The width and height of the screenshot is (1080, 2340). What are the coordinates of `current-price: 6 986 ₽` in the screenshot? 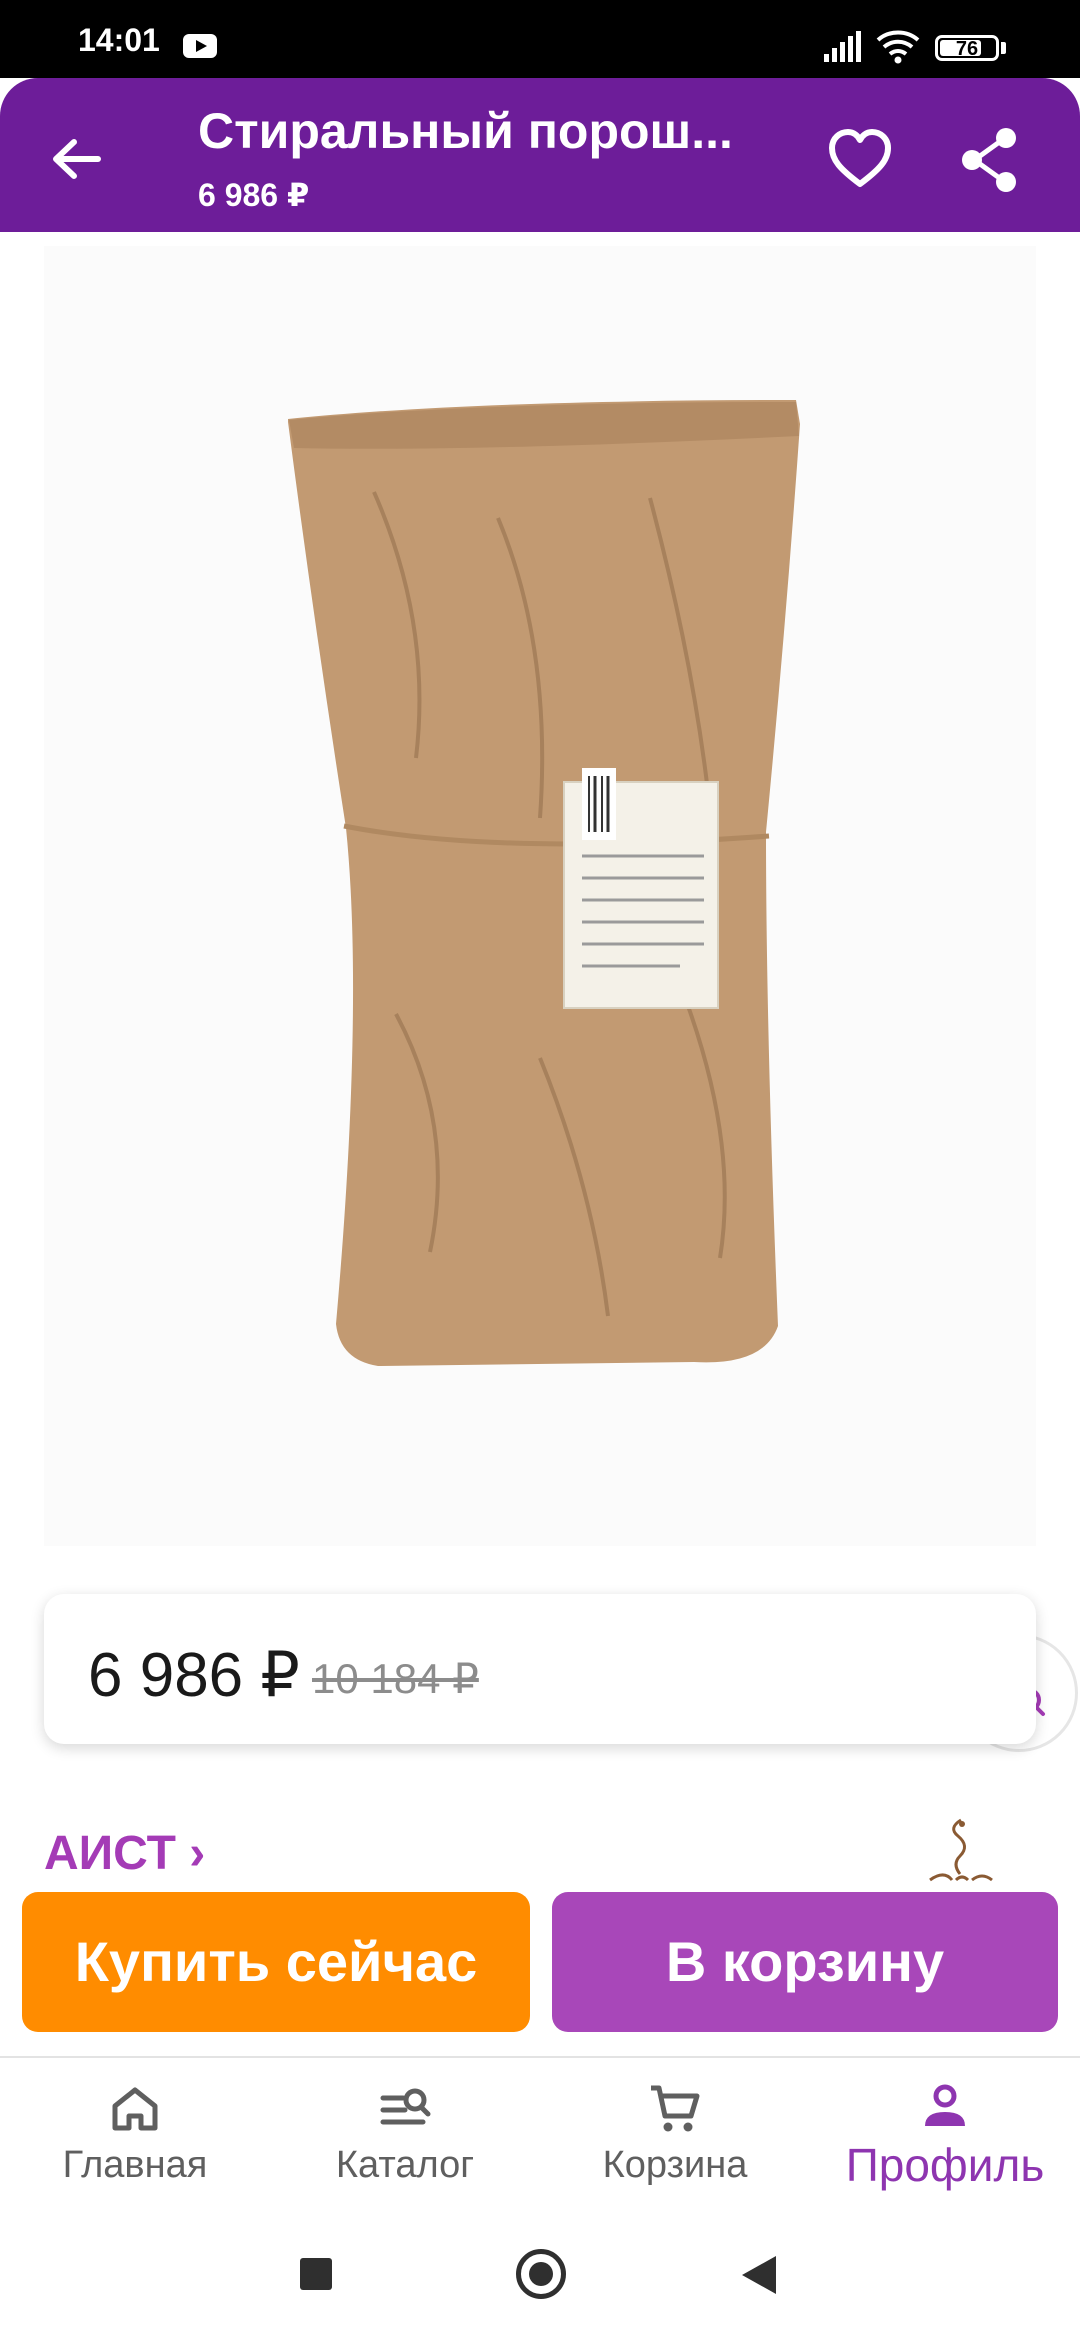 It's located at (194, 1675).